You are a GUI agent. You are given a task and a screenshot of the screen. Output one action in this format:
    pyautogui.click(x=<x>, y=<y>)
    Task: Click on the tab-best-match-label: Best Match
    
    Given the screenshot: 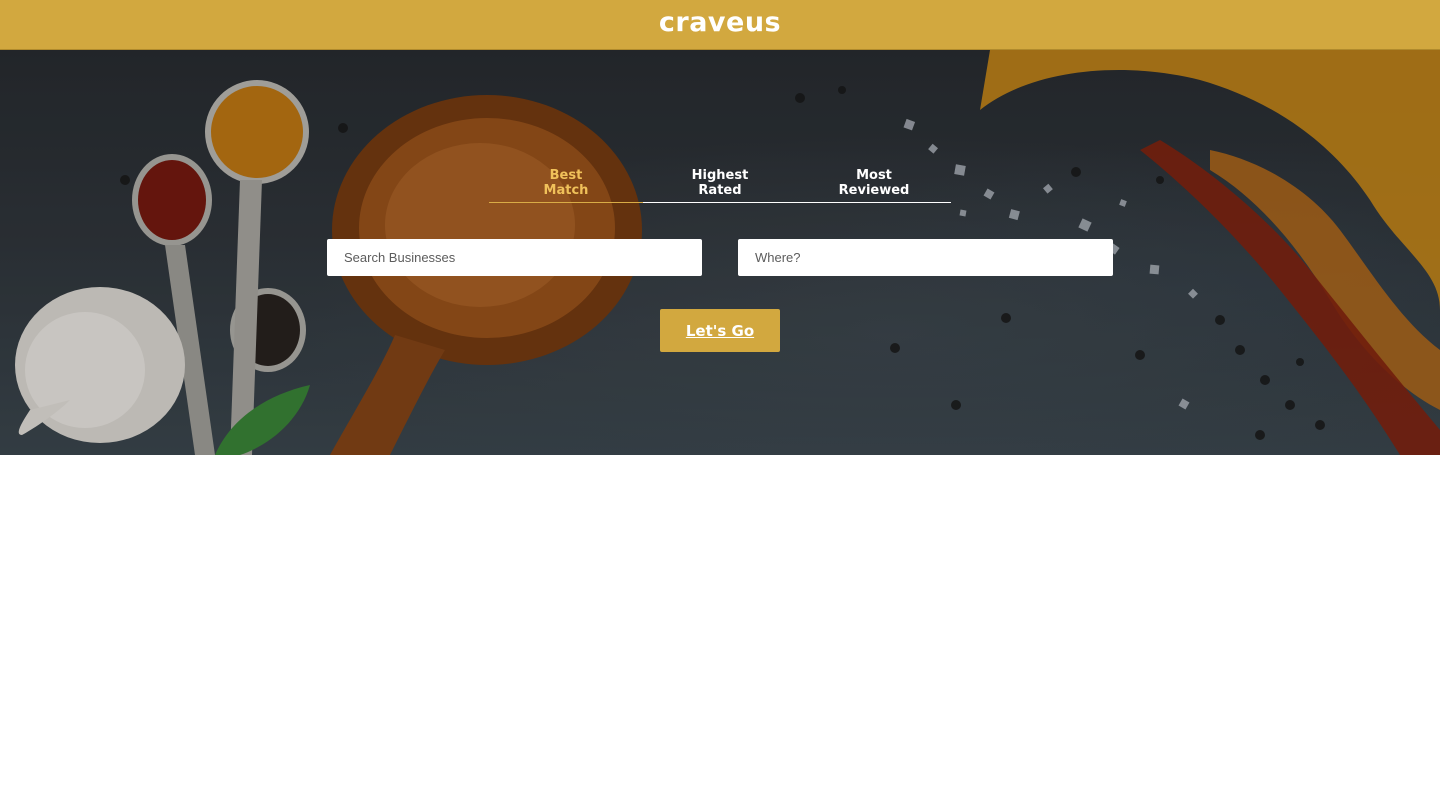 What is the action you would take?
    pyautogui.click(x=566, y=183)
    